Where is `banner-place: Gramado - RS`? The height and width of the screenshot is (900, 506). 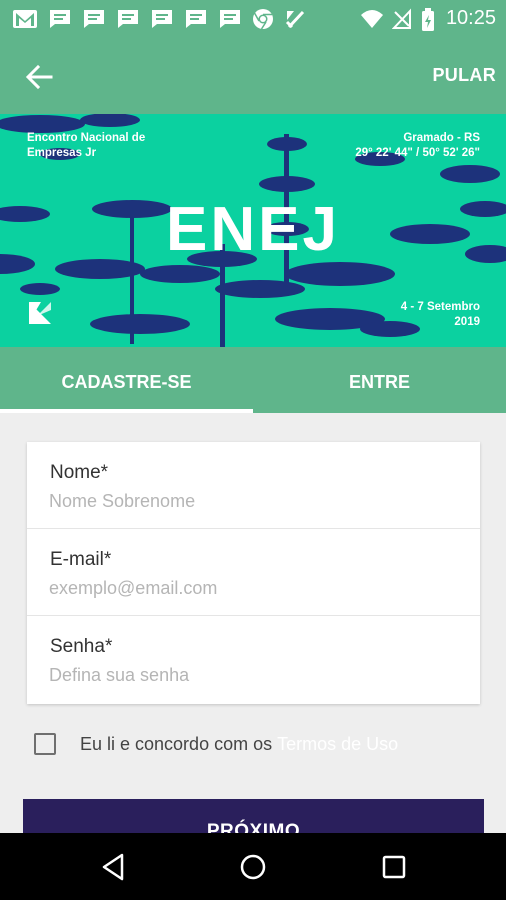 banner-place: Gramado - RS is located at coordinates (441, 138).